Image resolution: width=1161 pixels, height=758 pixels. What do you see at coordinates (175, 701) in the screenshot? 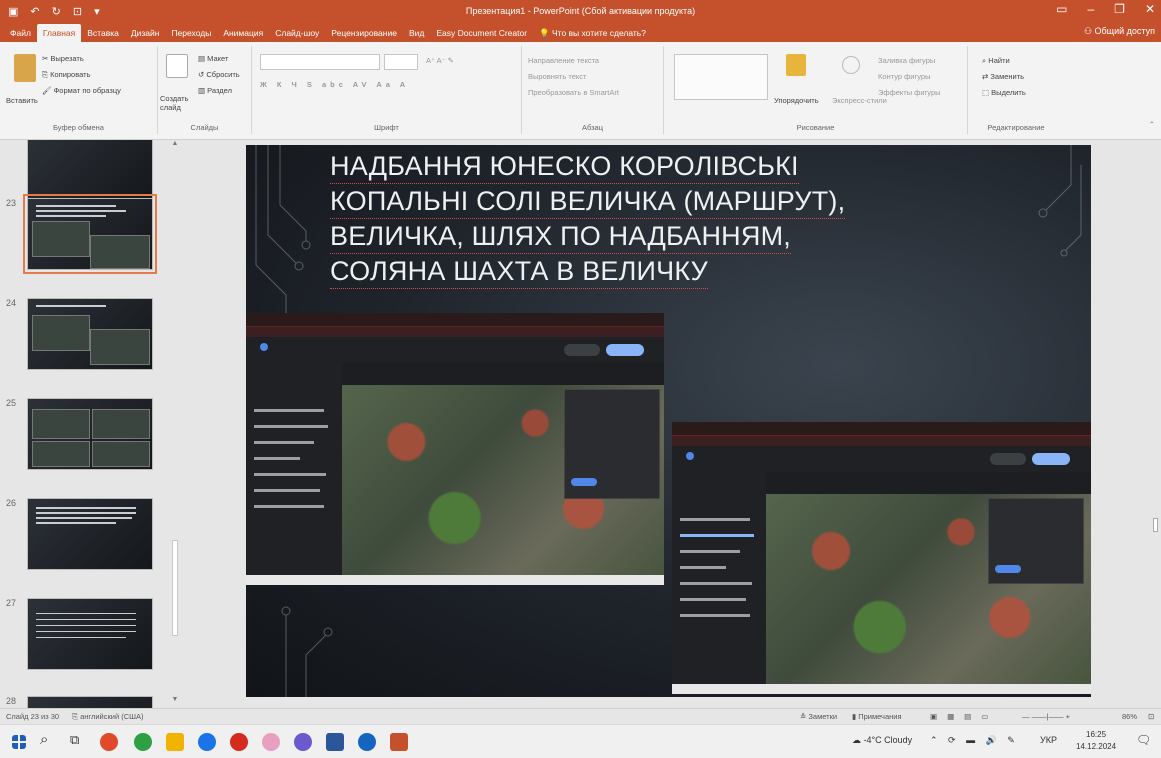
I see `scroll-down-icon: ▼` at bounding box center [175, 701].